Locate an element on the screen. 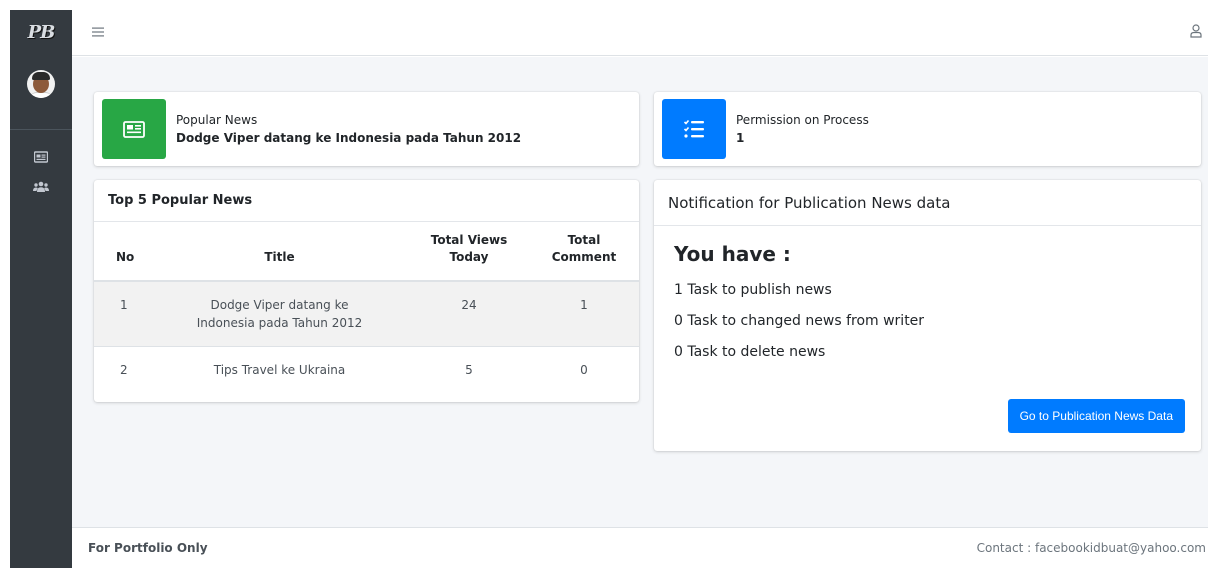 This screenshot has width=1208, height=568. column-header-comments: Total Comment is located at coordinates (584, 252).